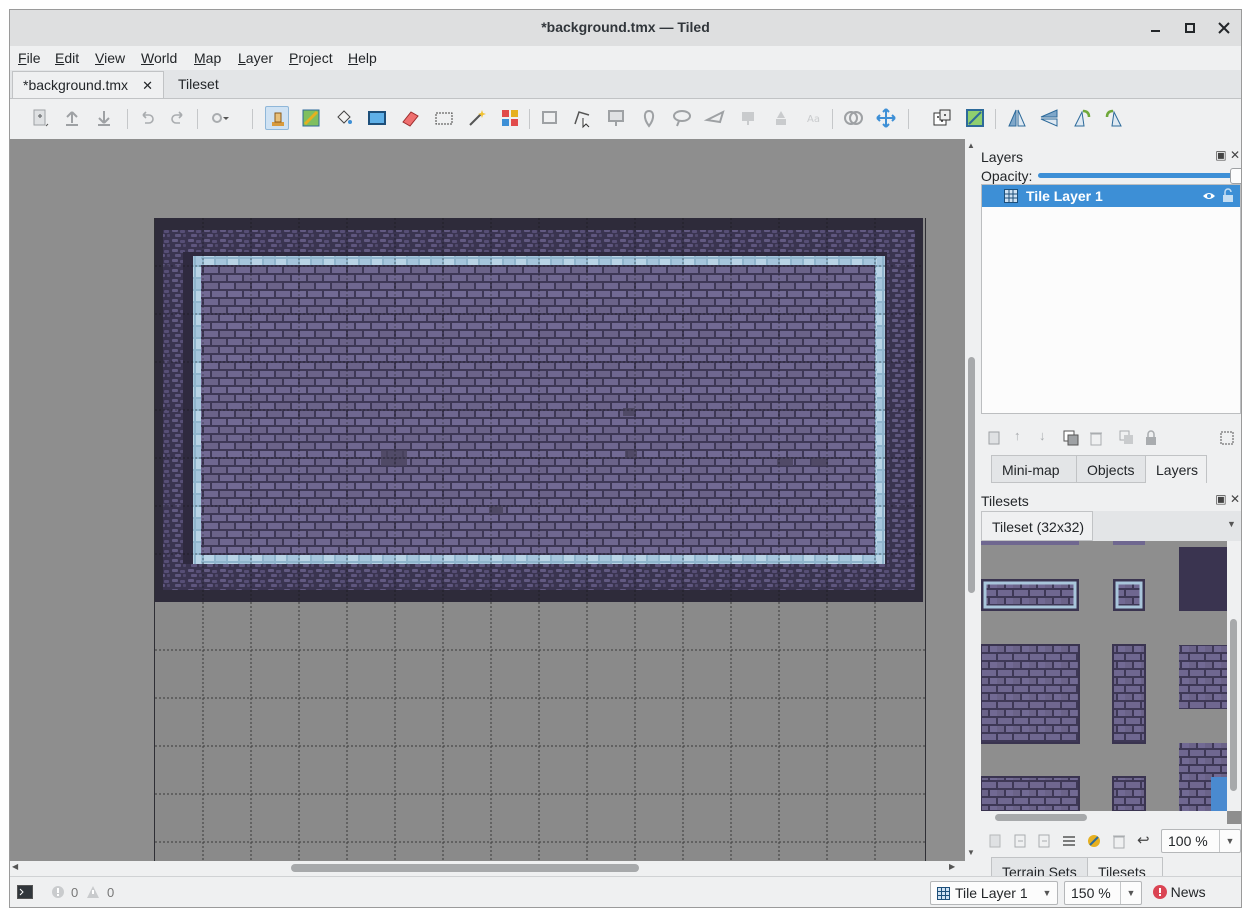  What do you see at coordinates (110, 58) in the screenshot?
I see `menu-view: View` at bounding box center [110, 58].